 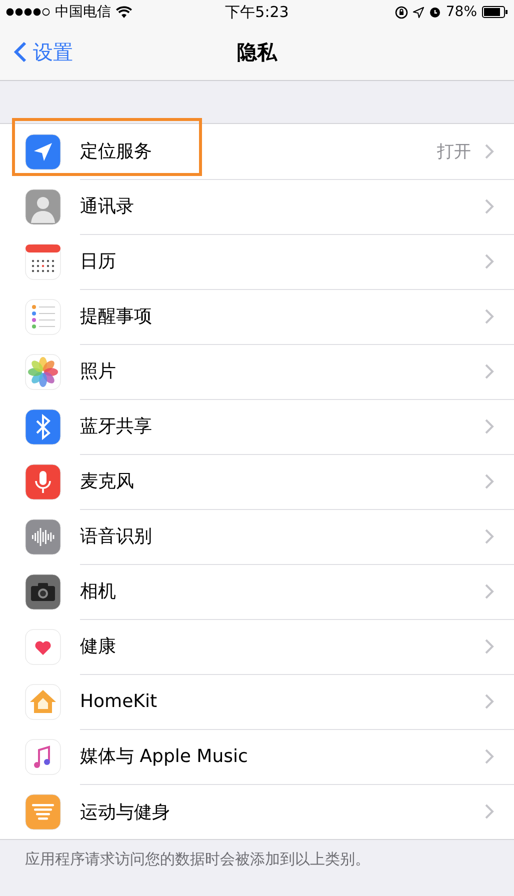 I want to click on signal-icon, so click(x=28, y=12).